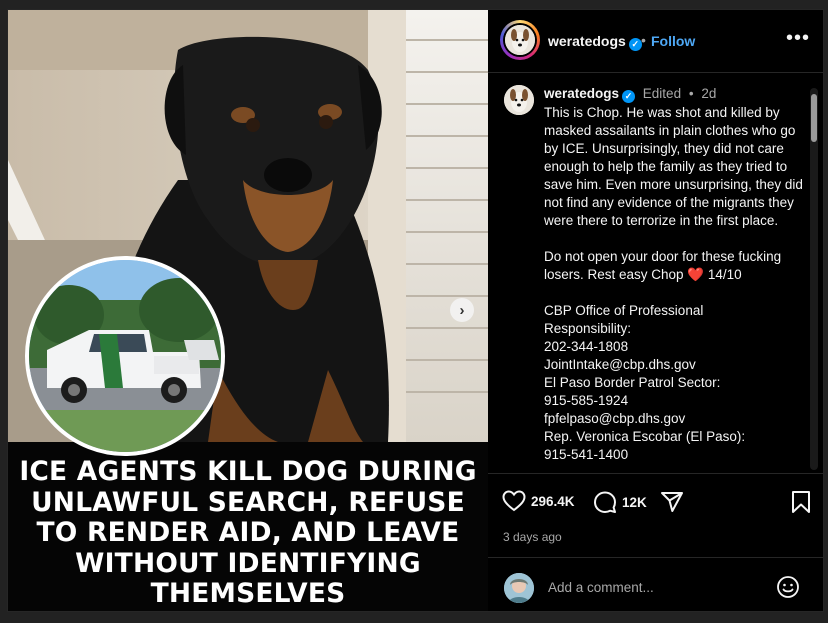 This screenshot has height=623, width=828. Describe the element at coordinates (814, 118) in the screenshot. I see `scrollbar-thumb` at that location.